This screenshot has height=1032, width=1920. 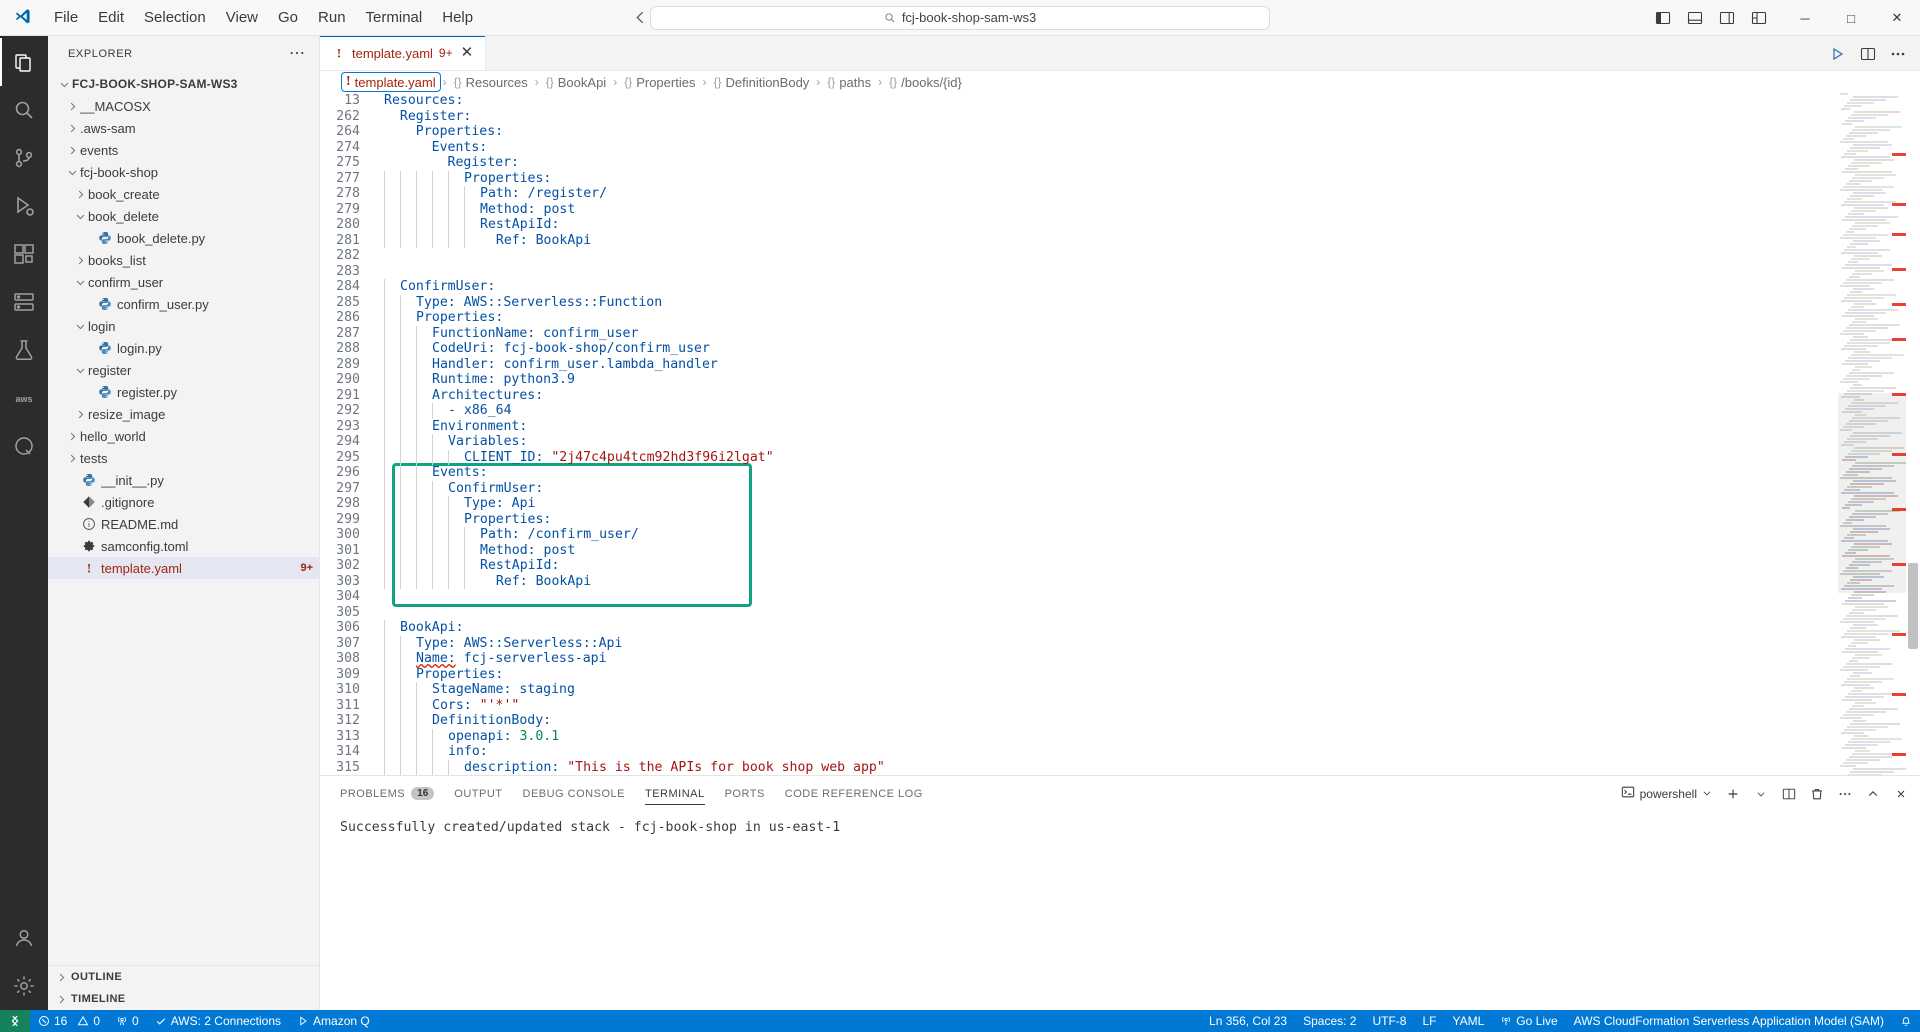 I want to click on menu-help: Help, so click(x=457, y=17).